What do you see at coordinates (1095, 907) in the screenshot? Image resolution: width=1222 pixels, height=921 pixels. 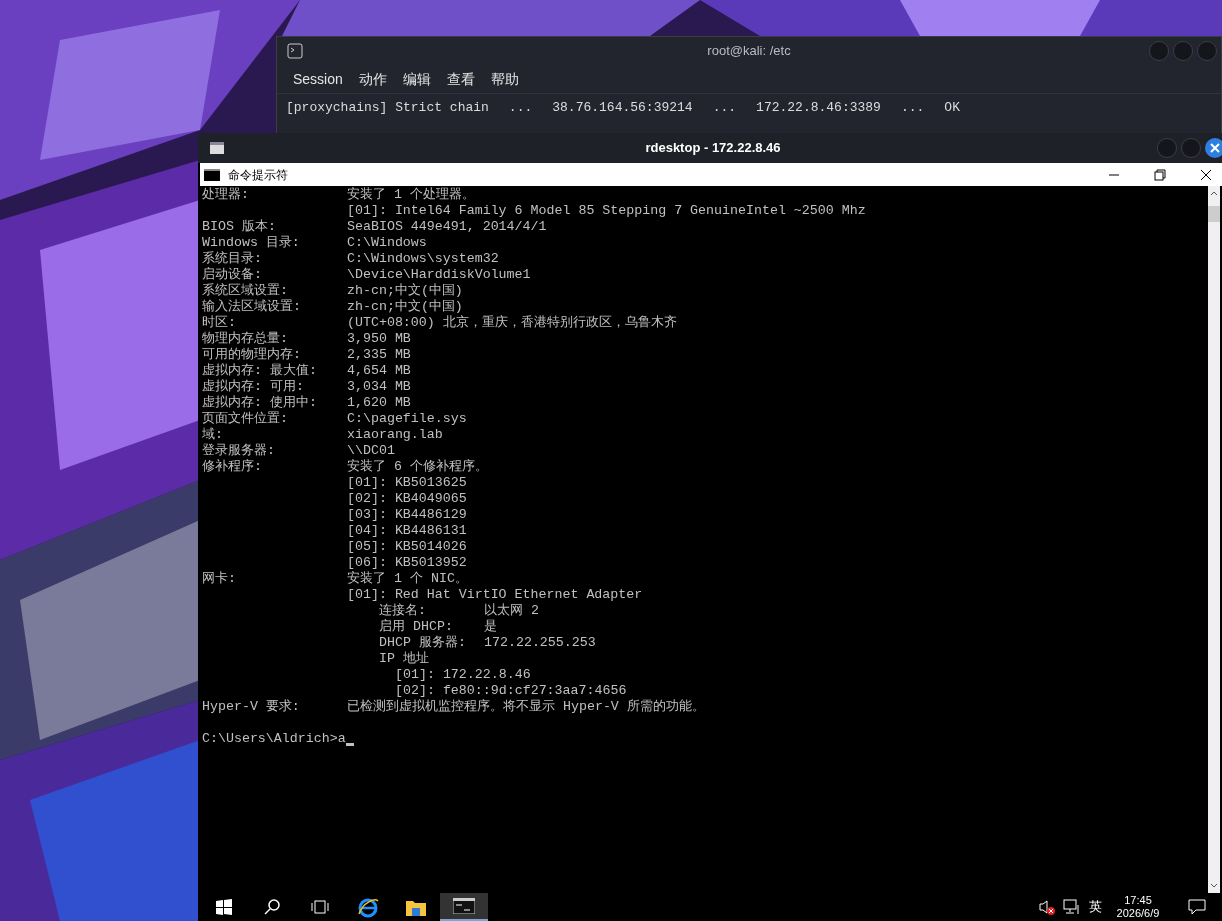 I see `input-language: 英` at bounding box center [1095, 907].